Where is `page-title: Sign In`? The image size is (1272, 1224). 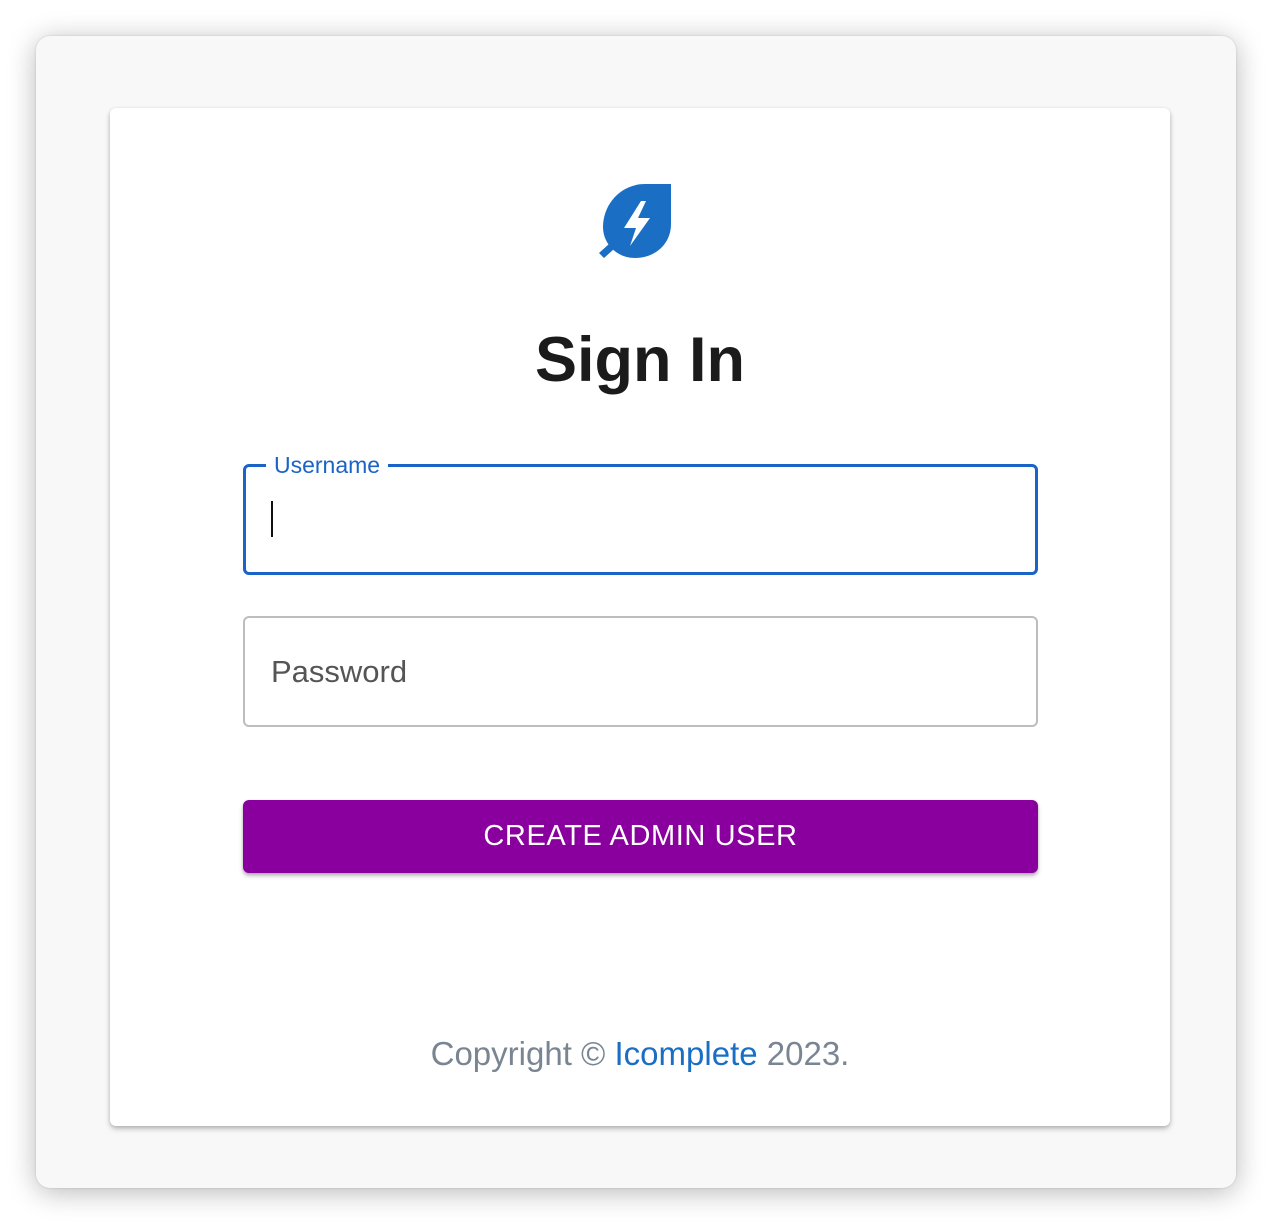
page-title: Sign In is located at coordinates (640, 360).